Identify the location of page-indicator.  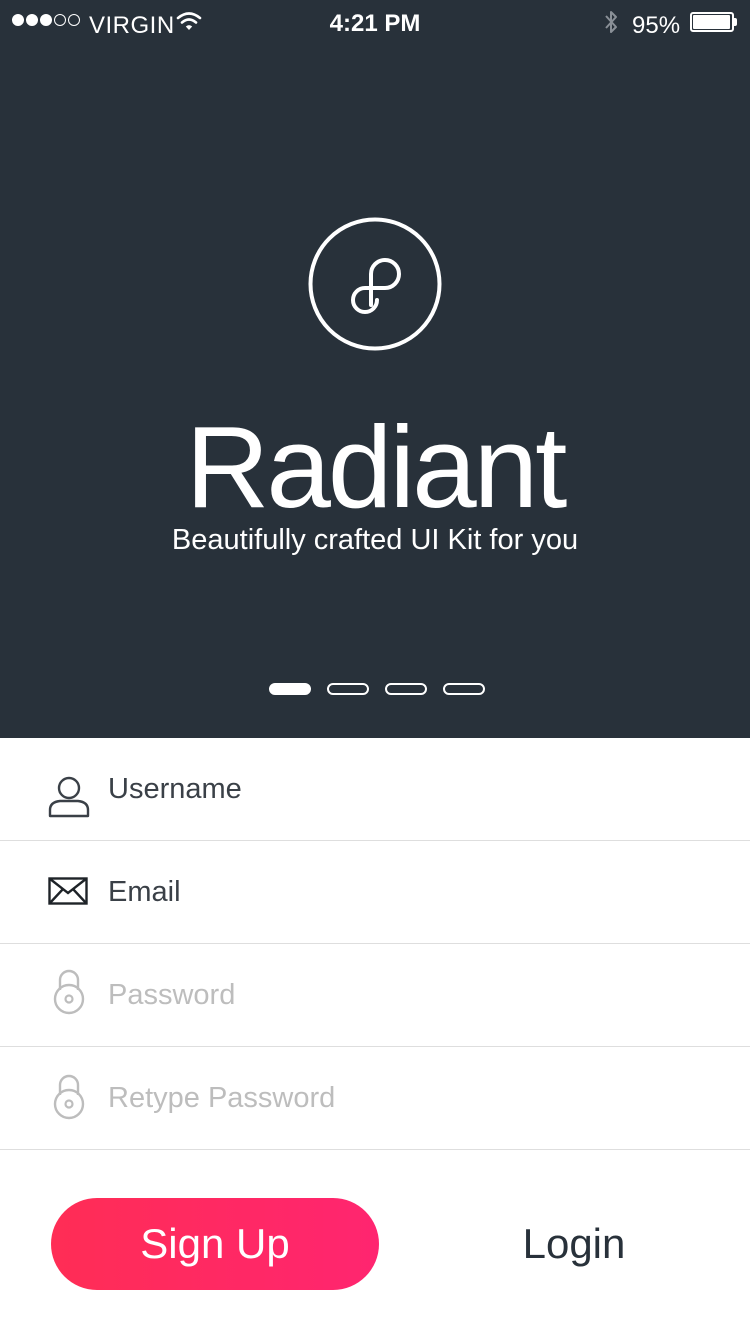
(377, 689).